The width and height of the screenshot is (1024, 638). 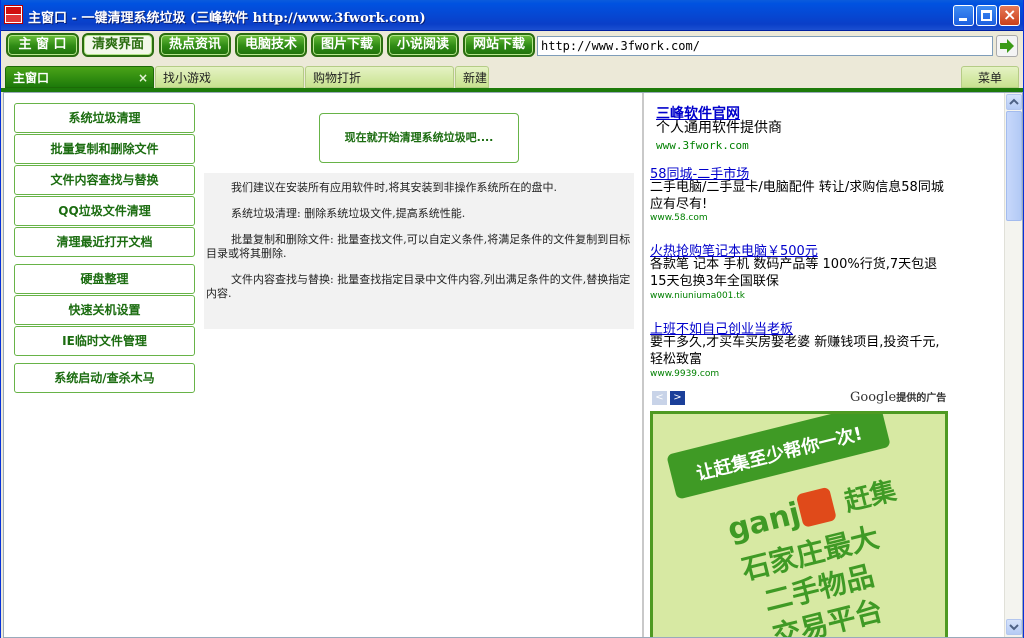 I want to click on nav-clean-view-button: 清爽界面, so click(x=118, y=45).